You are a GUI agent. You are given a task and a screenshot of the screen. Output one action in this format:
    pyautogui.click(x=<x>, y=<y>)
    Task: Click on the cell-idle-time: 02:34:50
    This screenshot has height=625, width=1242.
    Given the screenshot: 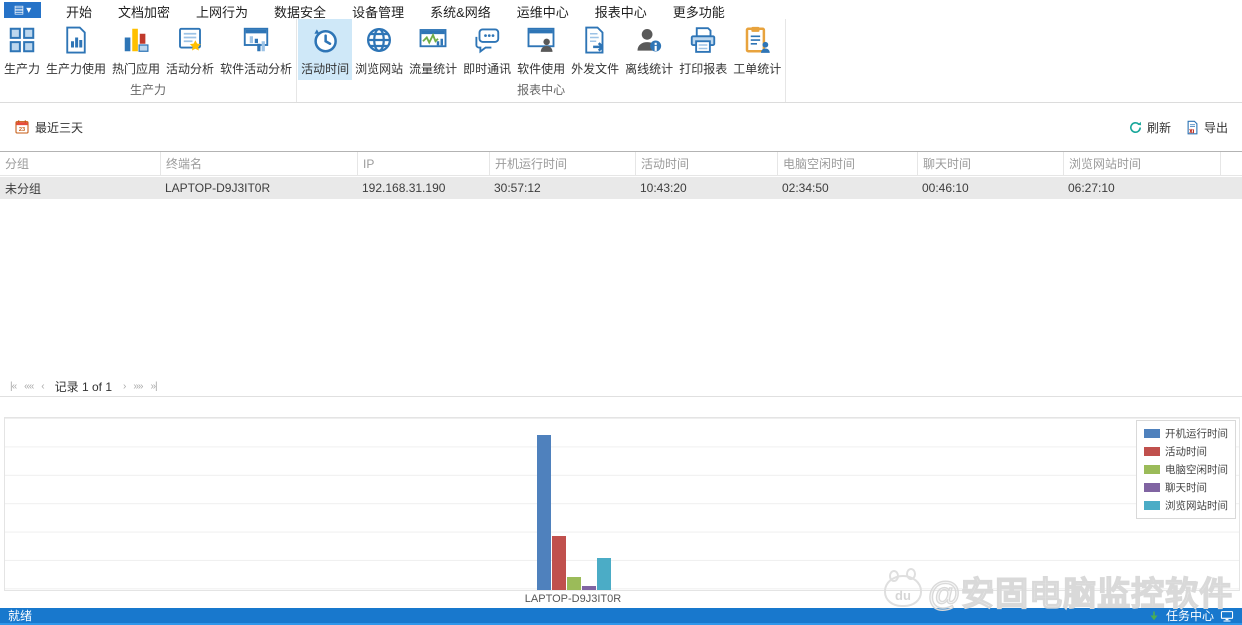 What is the action you would take?
    pyautogui.click(x=805, y=188)
    